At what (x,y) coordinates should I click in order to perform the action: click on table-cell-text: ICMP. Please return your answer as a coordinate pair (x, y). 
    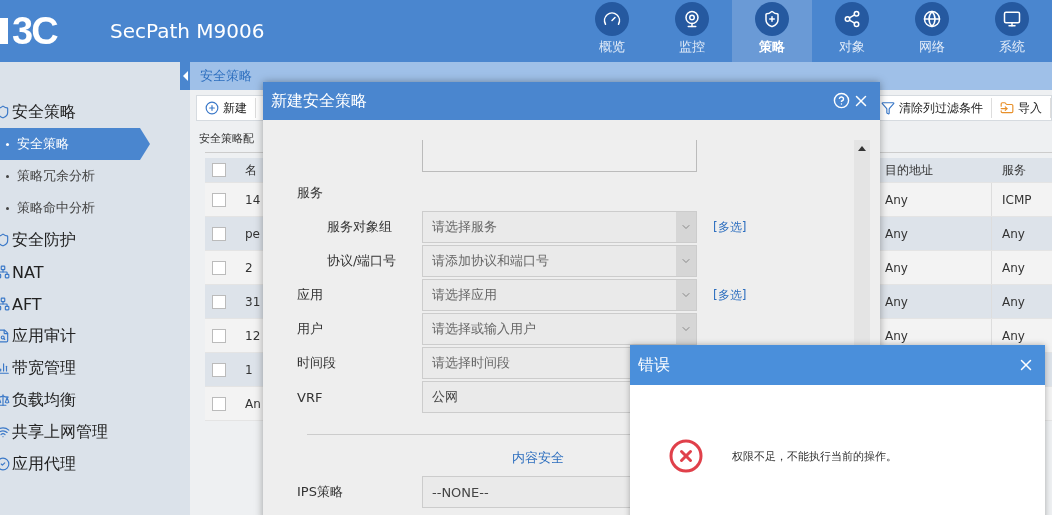
    Looking at the image, I should click on (1016, 199).